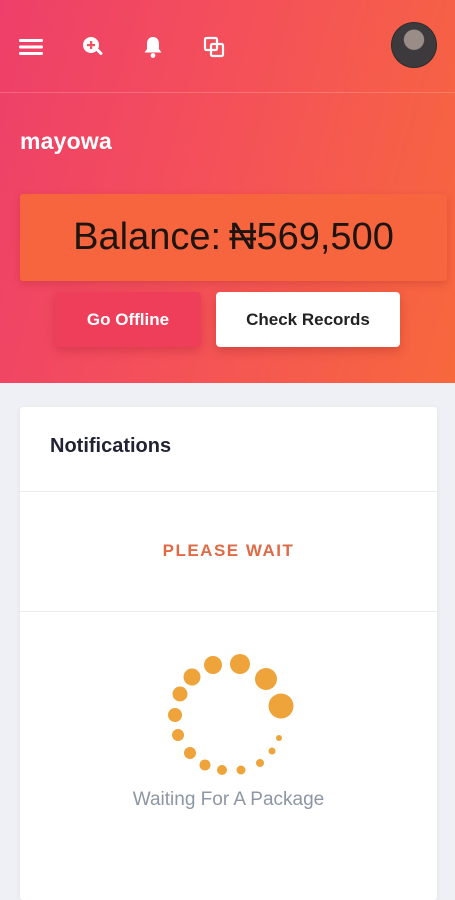  I want to click on check-records-button: Check Records, so click(308, 319).